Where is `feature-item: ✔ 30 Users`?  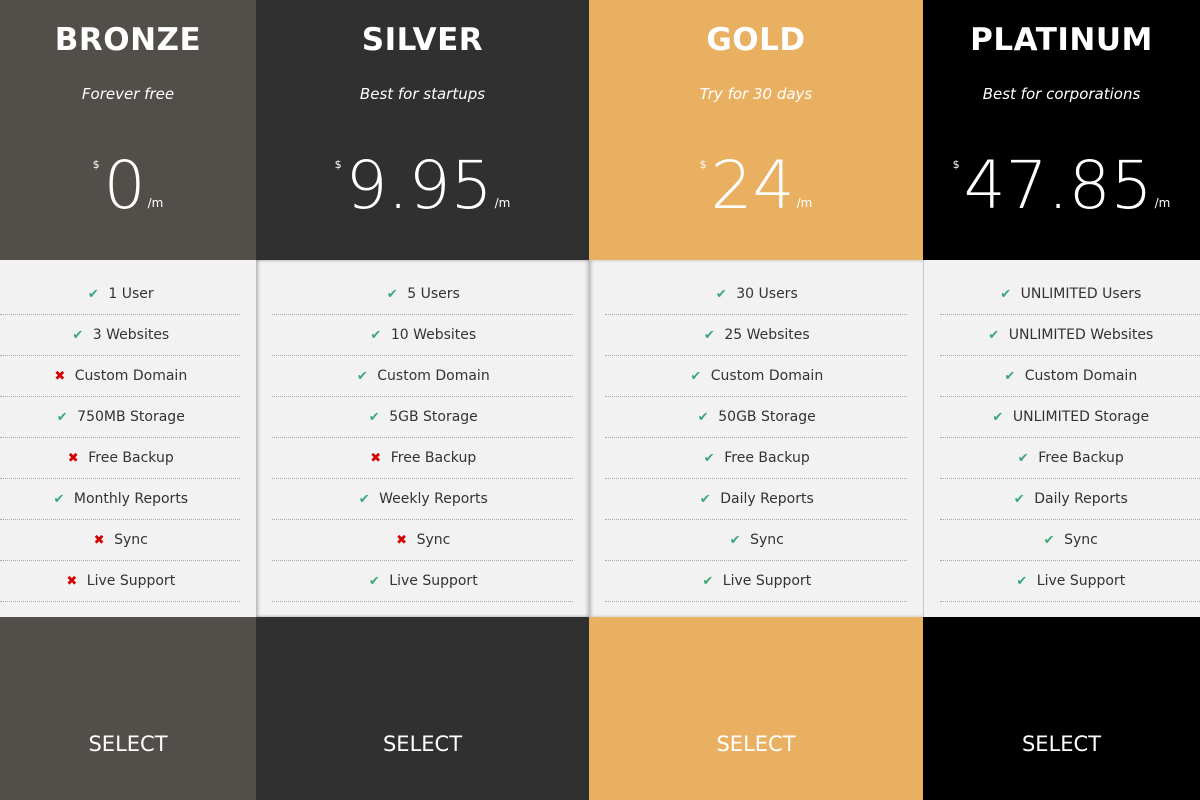
feature-item: ✔ 30 Users is located at coordinates (756, 294).